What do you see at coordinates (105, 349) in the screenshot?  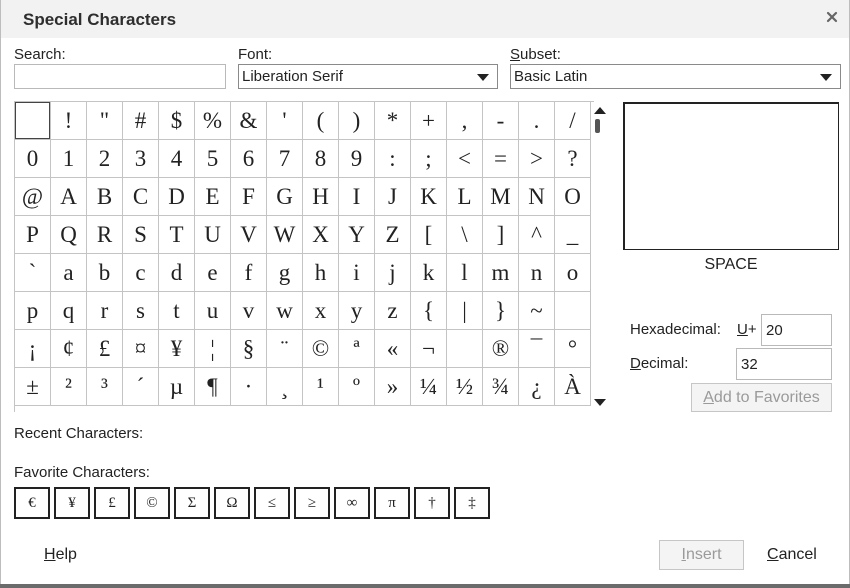 I see `char-cell: £` at bounding box center [105, 349].